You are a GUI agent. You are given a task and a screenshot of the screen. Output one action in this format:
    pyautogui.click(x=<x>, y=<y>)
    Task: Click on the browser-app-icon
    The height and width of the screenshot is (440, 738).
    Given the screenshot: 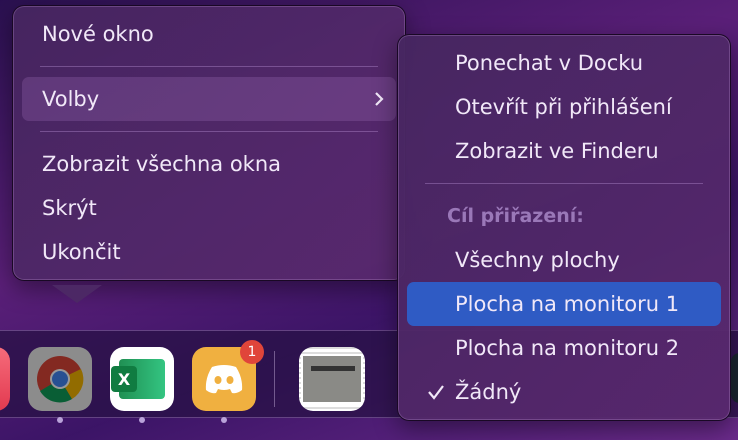 What is the action you would take?
    pyautogui.click(x=60, y=379)
    